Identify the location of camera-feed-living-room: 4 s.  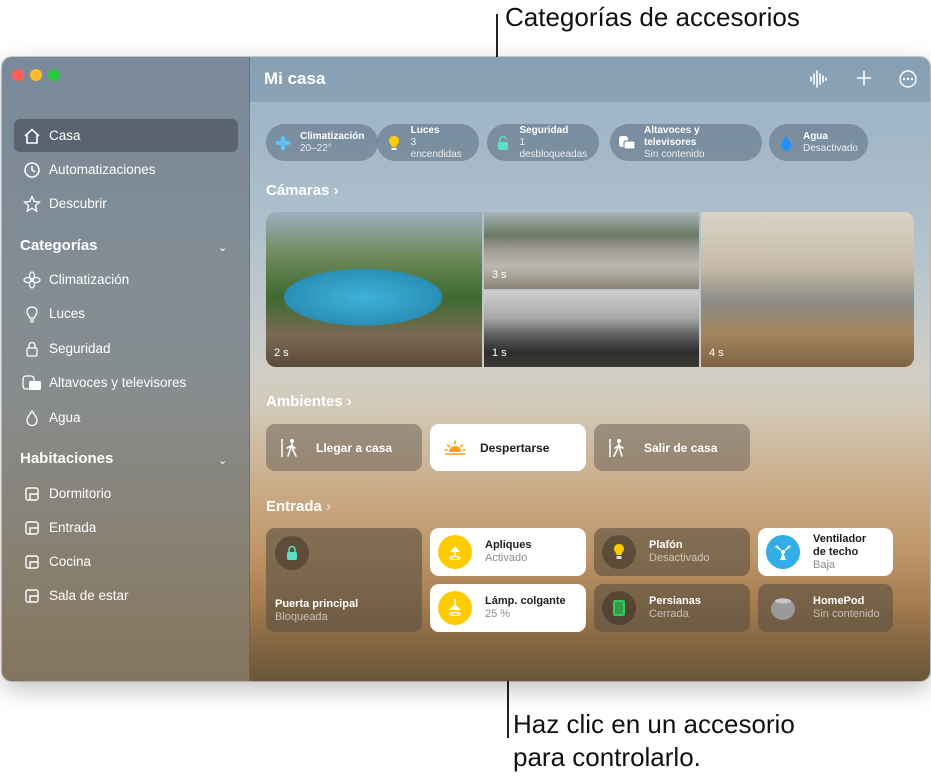
(807, 289).